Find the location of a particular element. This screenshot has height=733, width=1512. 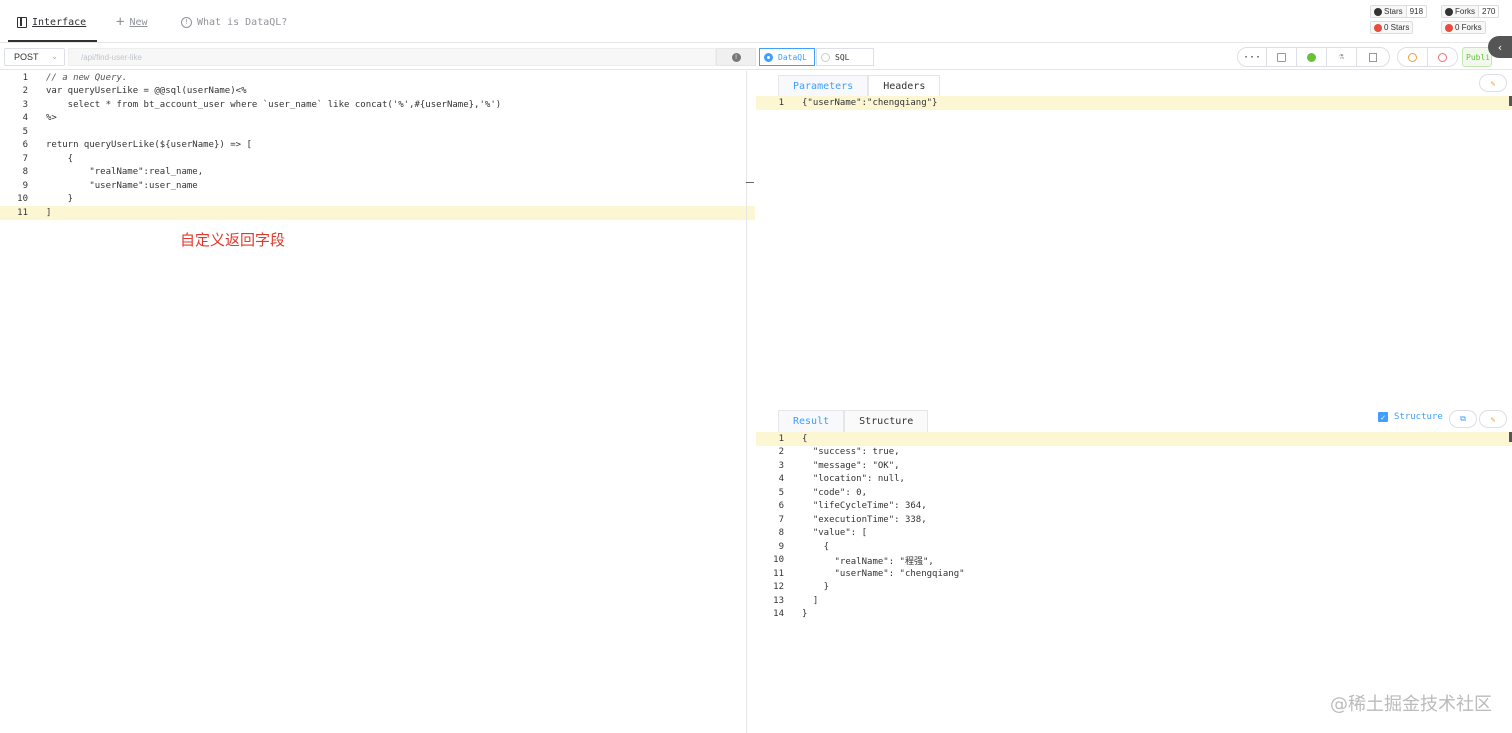

result-code-line: 14} is located at coordinates (790, 614).